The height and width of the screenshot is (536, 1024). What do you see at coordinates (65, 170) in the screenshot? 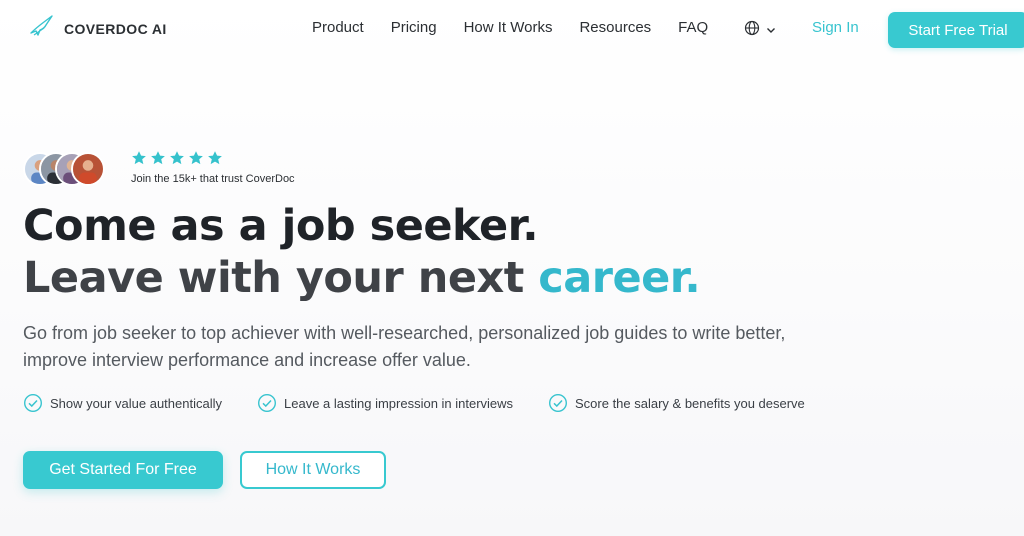
I see `avatar-group` at bounding box center [65, 170].